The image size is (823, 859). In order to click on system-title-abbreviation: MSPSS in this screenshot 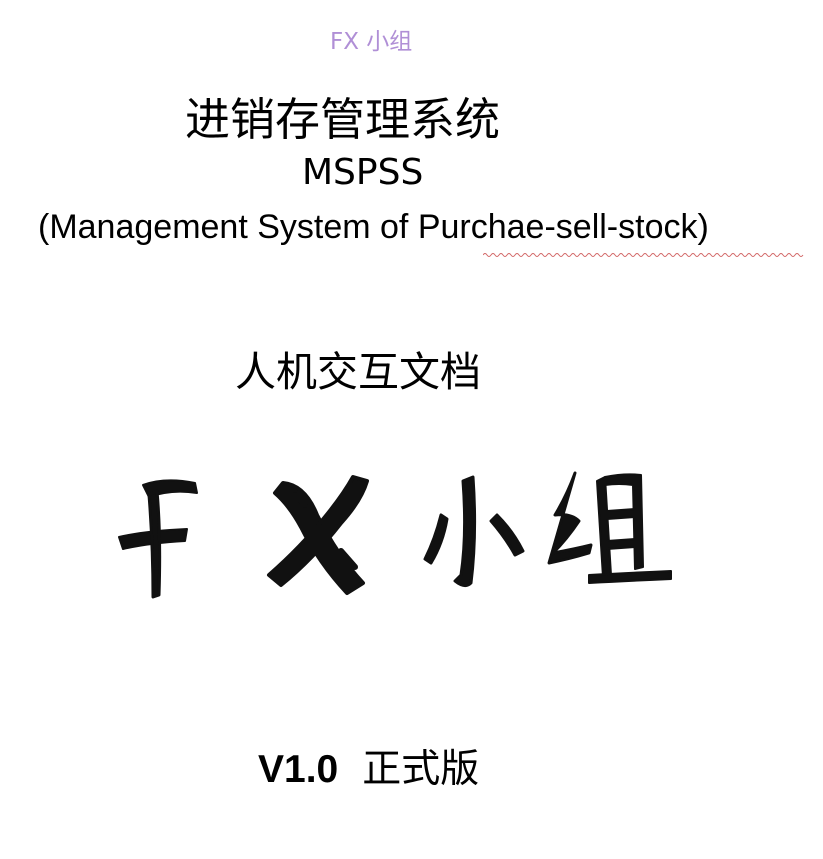, I will do `click(363, 172)`.